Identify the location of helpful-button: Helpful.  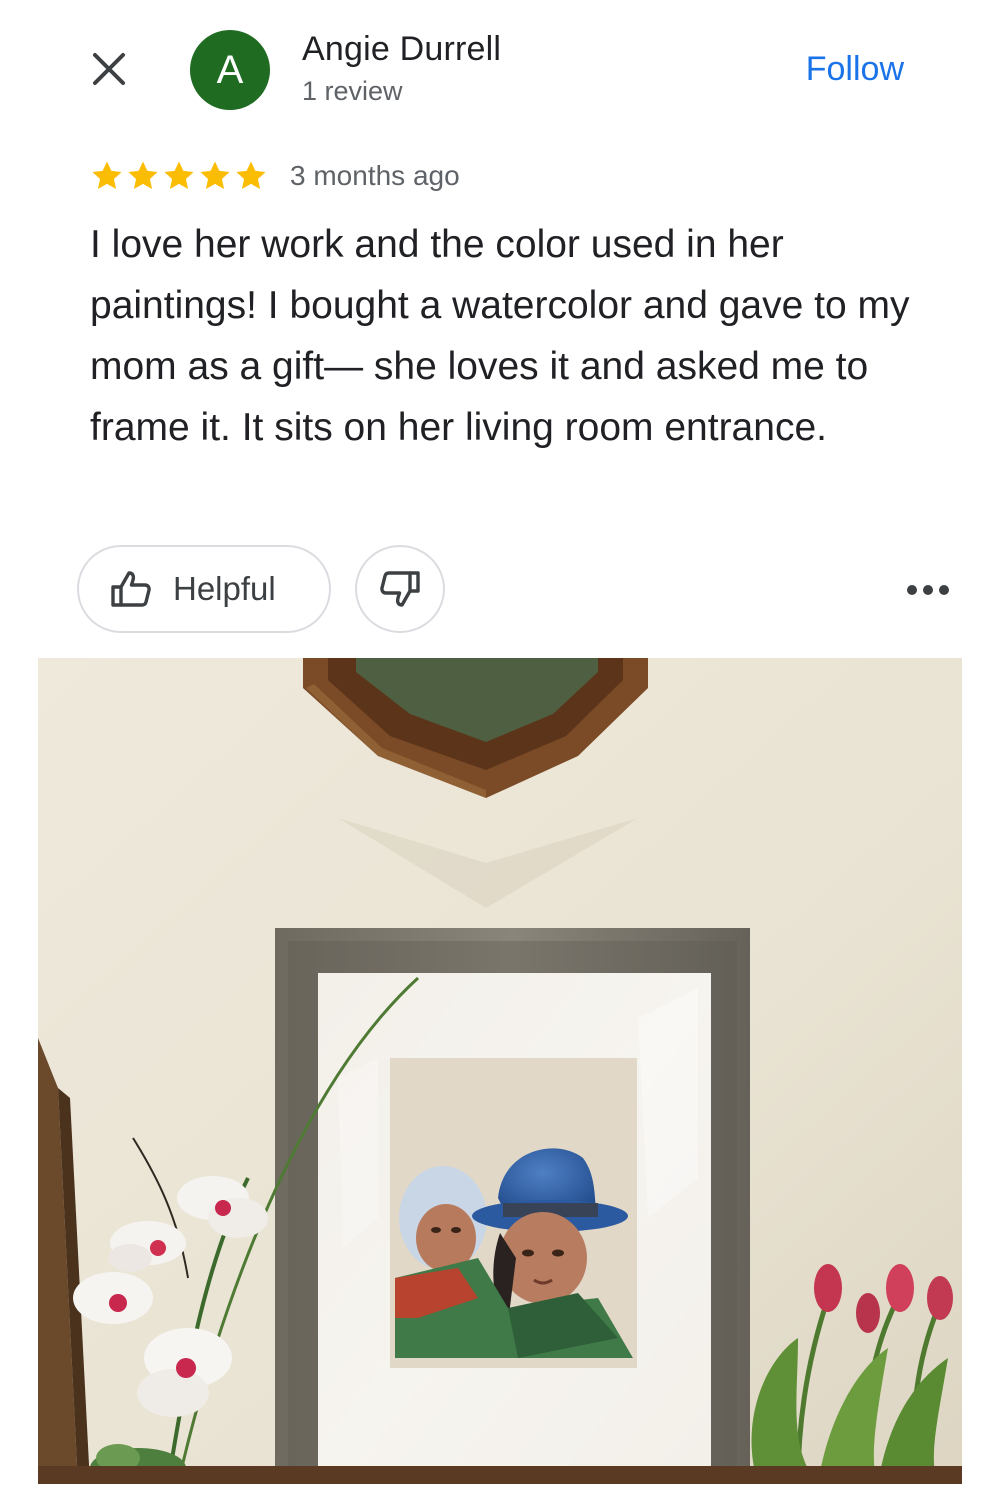
(204, 589).